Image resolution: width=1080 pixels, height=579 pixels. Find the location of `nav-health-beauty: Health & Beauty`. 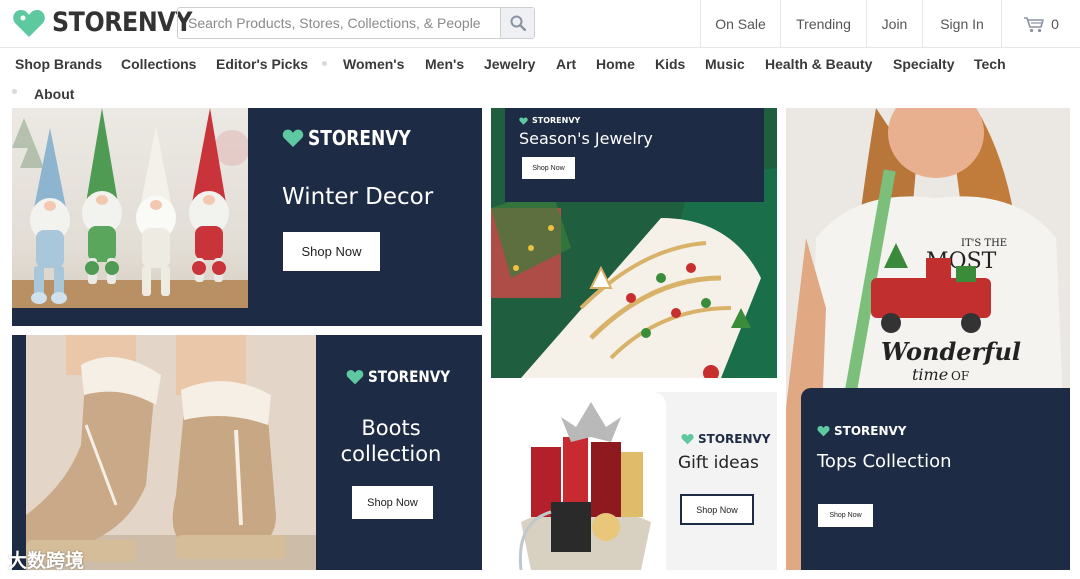

nav-health-beauty: Health & Beauty is located at coordinates (818, 64).